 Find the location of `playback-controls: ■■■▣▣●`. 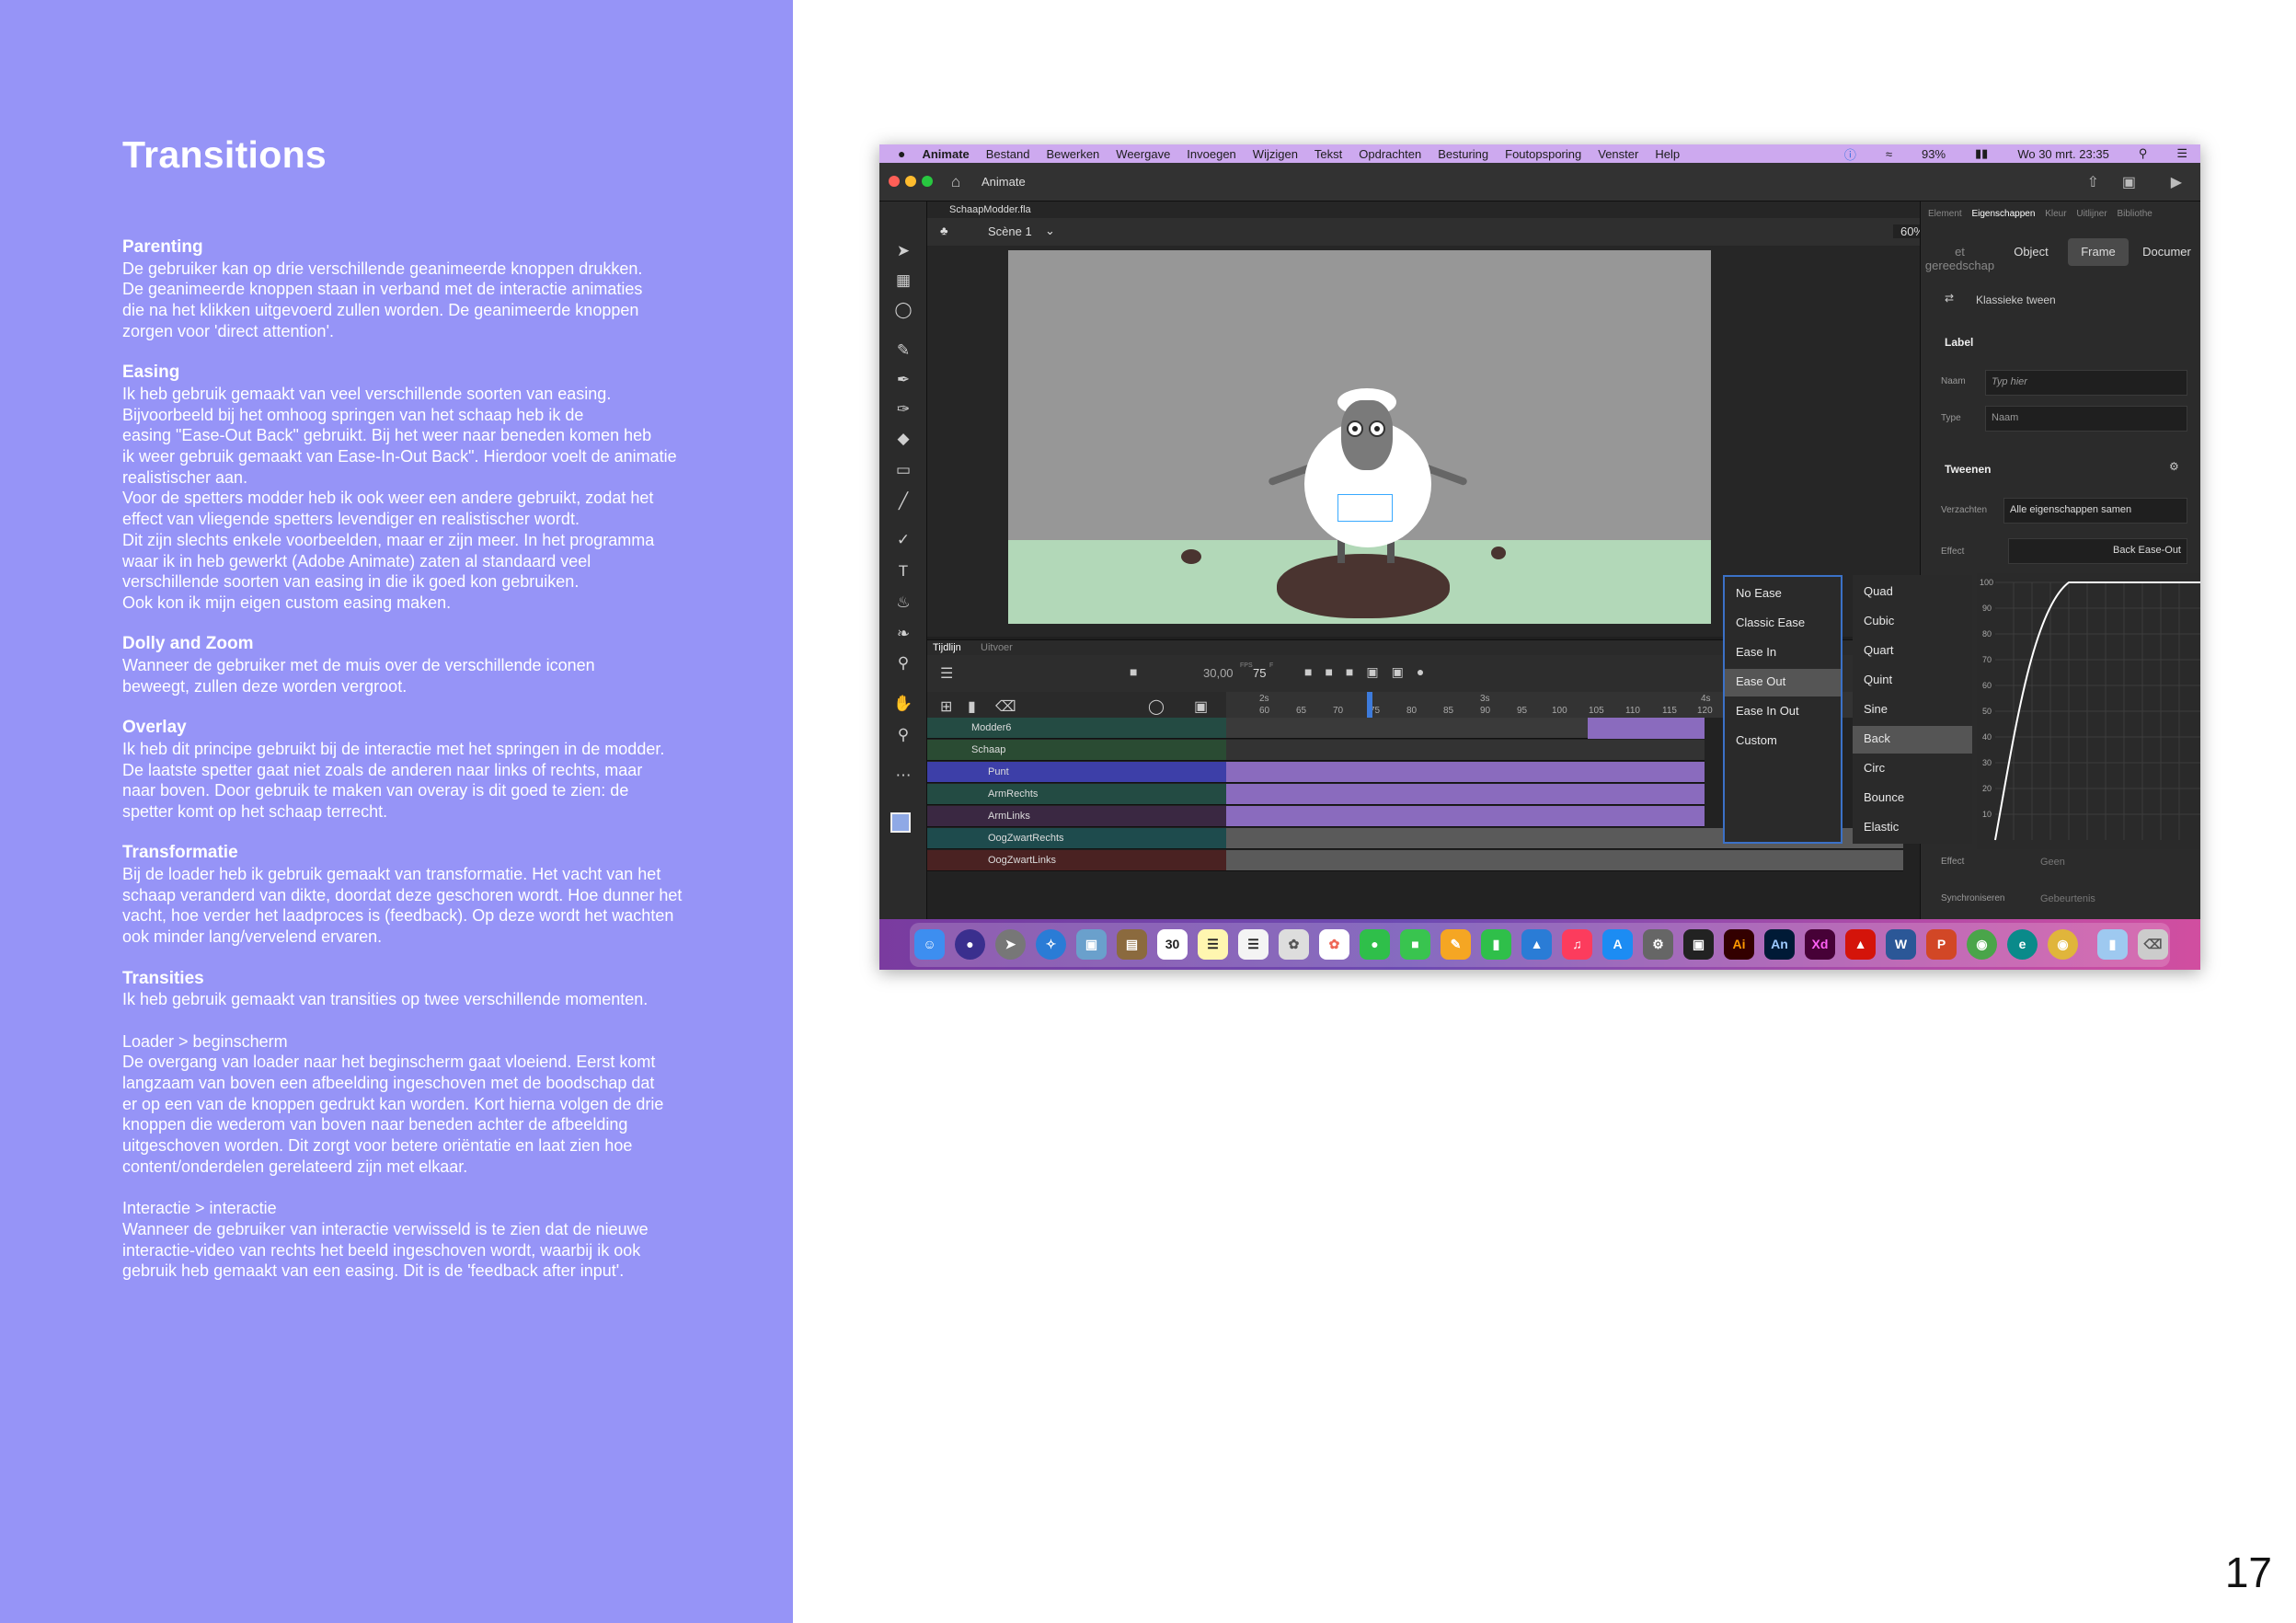

playback-controls: ■■■▣▣● is located at coordinates (1370, 672).